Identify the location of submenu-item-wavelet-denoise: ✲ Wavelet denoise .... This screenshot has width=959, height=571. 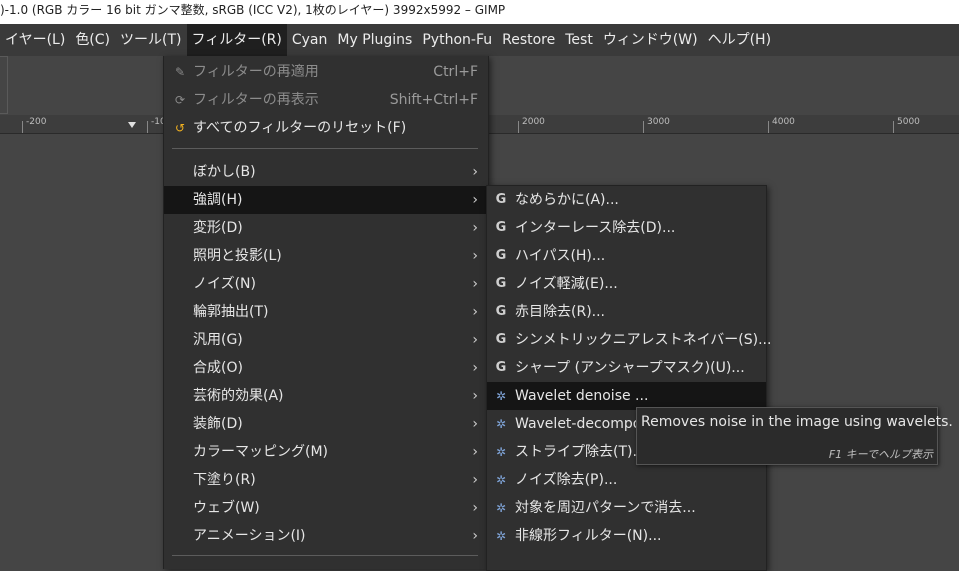
(626, 396).